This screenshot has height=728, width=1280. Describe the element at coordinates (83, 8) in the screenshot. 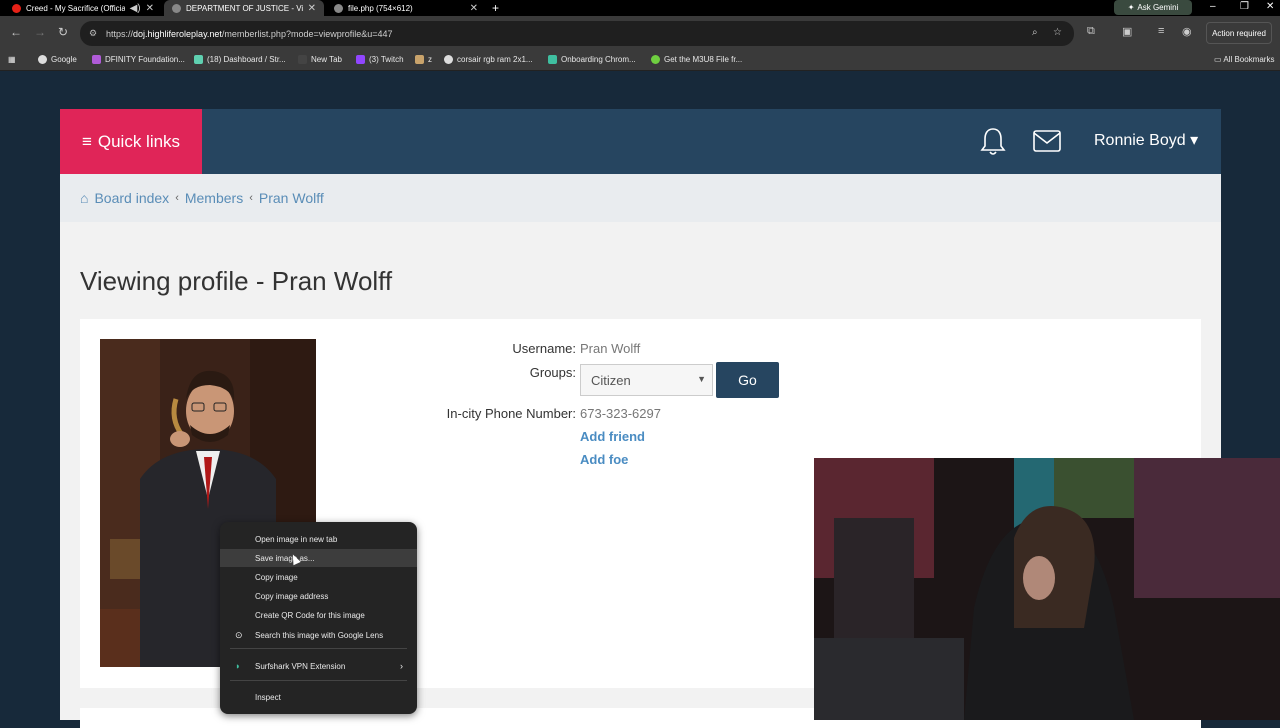

I see `tab-creed: Creed - My Sacrifice (Officia ◀) ✕` at that location.